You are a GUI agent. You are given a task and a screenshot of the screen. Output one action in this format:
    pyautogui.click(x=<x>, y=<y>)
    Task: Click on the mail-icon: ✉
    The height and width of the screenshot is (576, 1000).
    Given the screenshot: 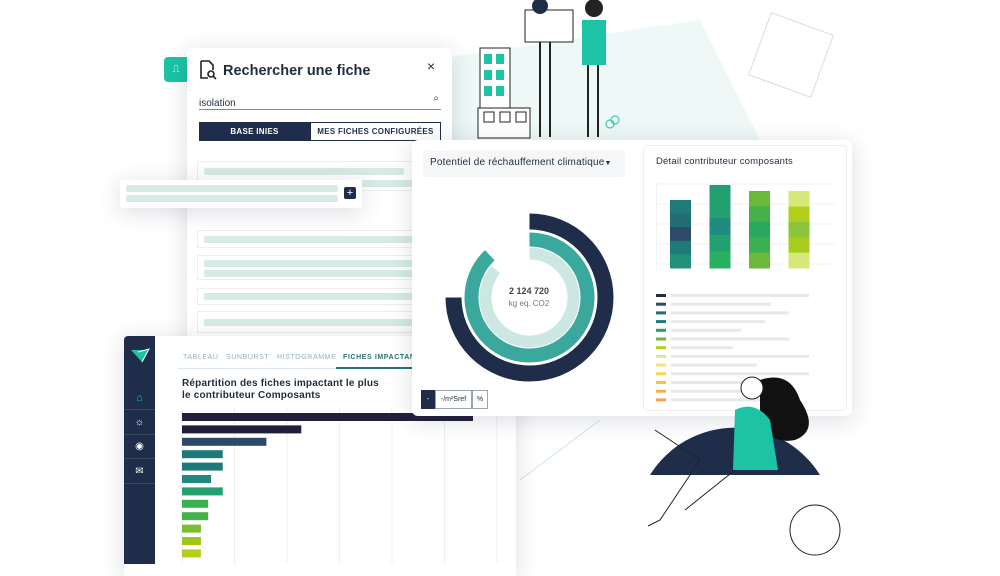 What is the action you would take?
    pyautogui.click(x=139, y=471)
    